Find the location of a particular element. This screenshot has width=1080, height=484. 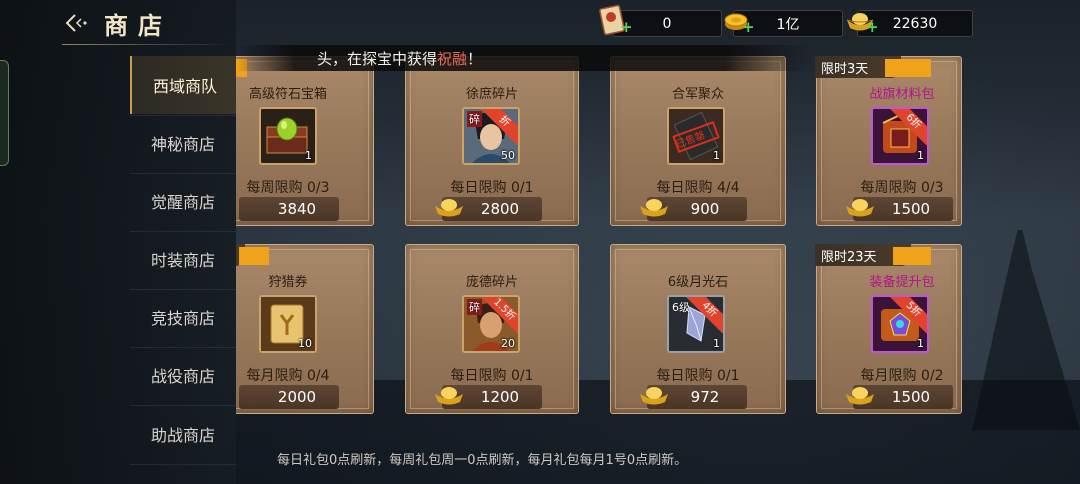

time-limit-text: 限时23天 is located at coordinates (849, 257).